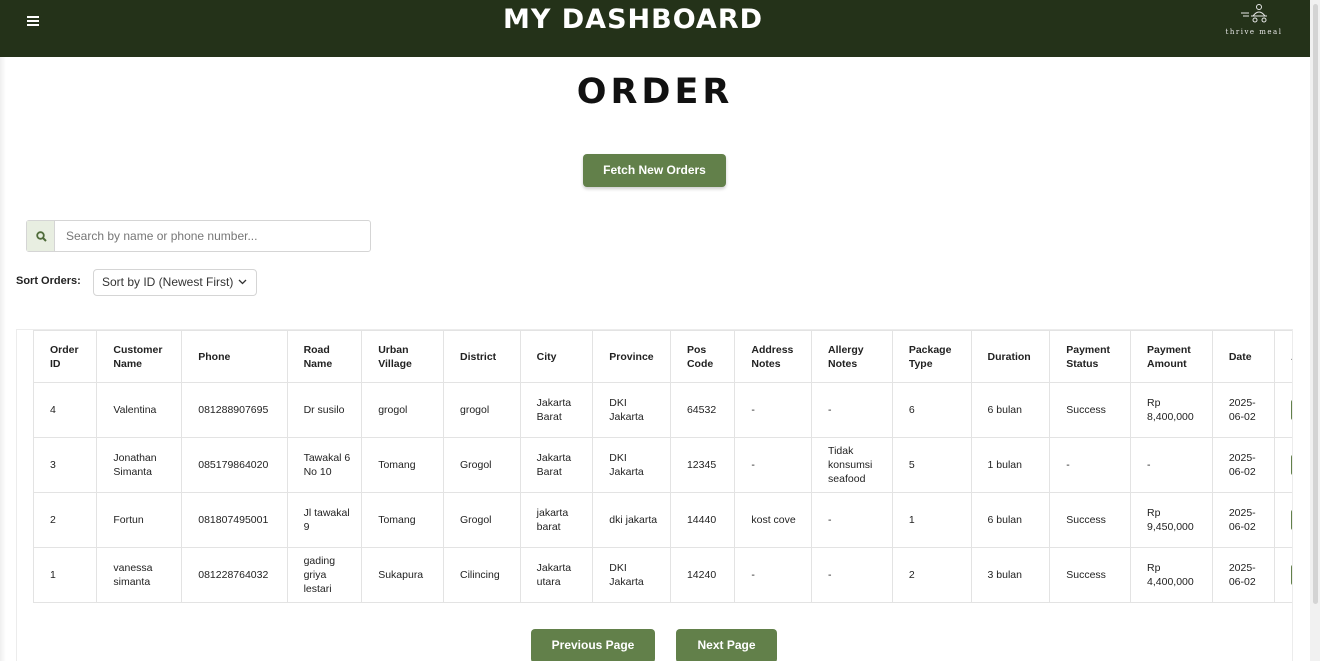 The image size is (1320, 661). What do you see at coordinates (65, 410) in the screenshot?
I see `table-cell: 4` at bounding box center [65, 410].